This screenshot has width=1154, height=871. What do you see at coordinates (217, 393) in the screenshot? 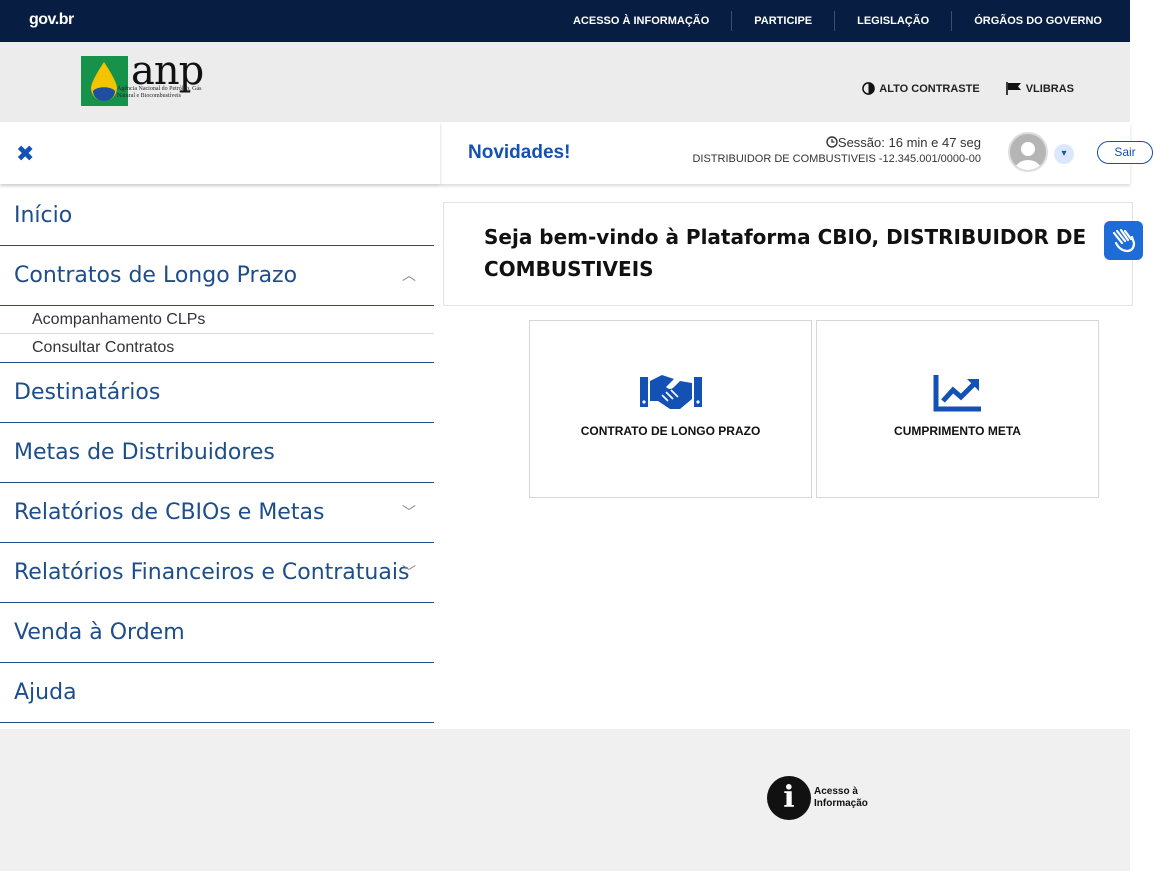
I see `sidebar-item-destinatarios: Destinatários` at bounding box center [217, 393].